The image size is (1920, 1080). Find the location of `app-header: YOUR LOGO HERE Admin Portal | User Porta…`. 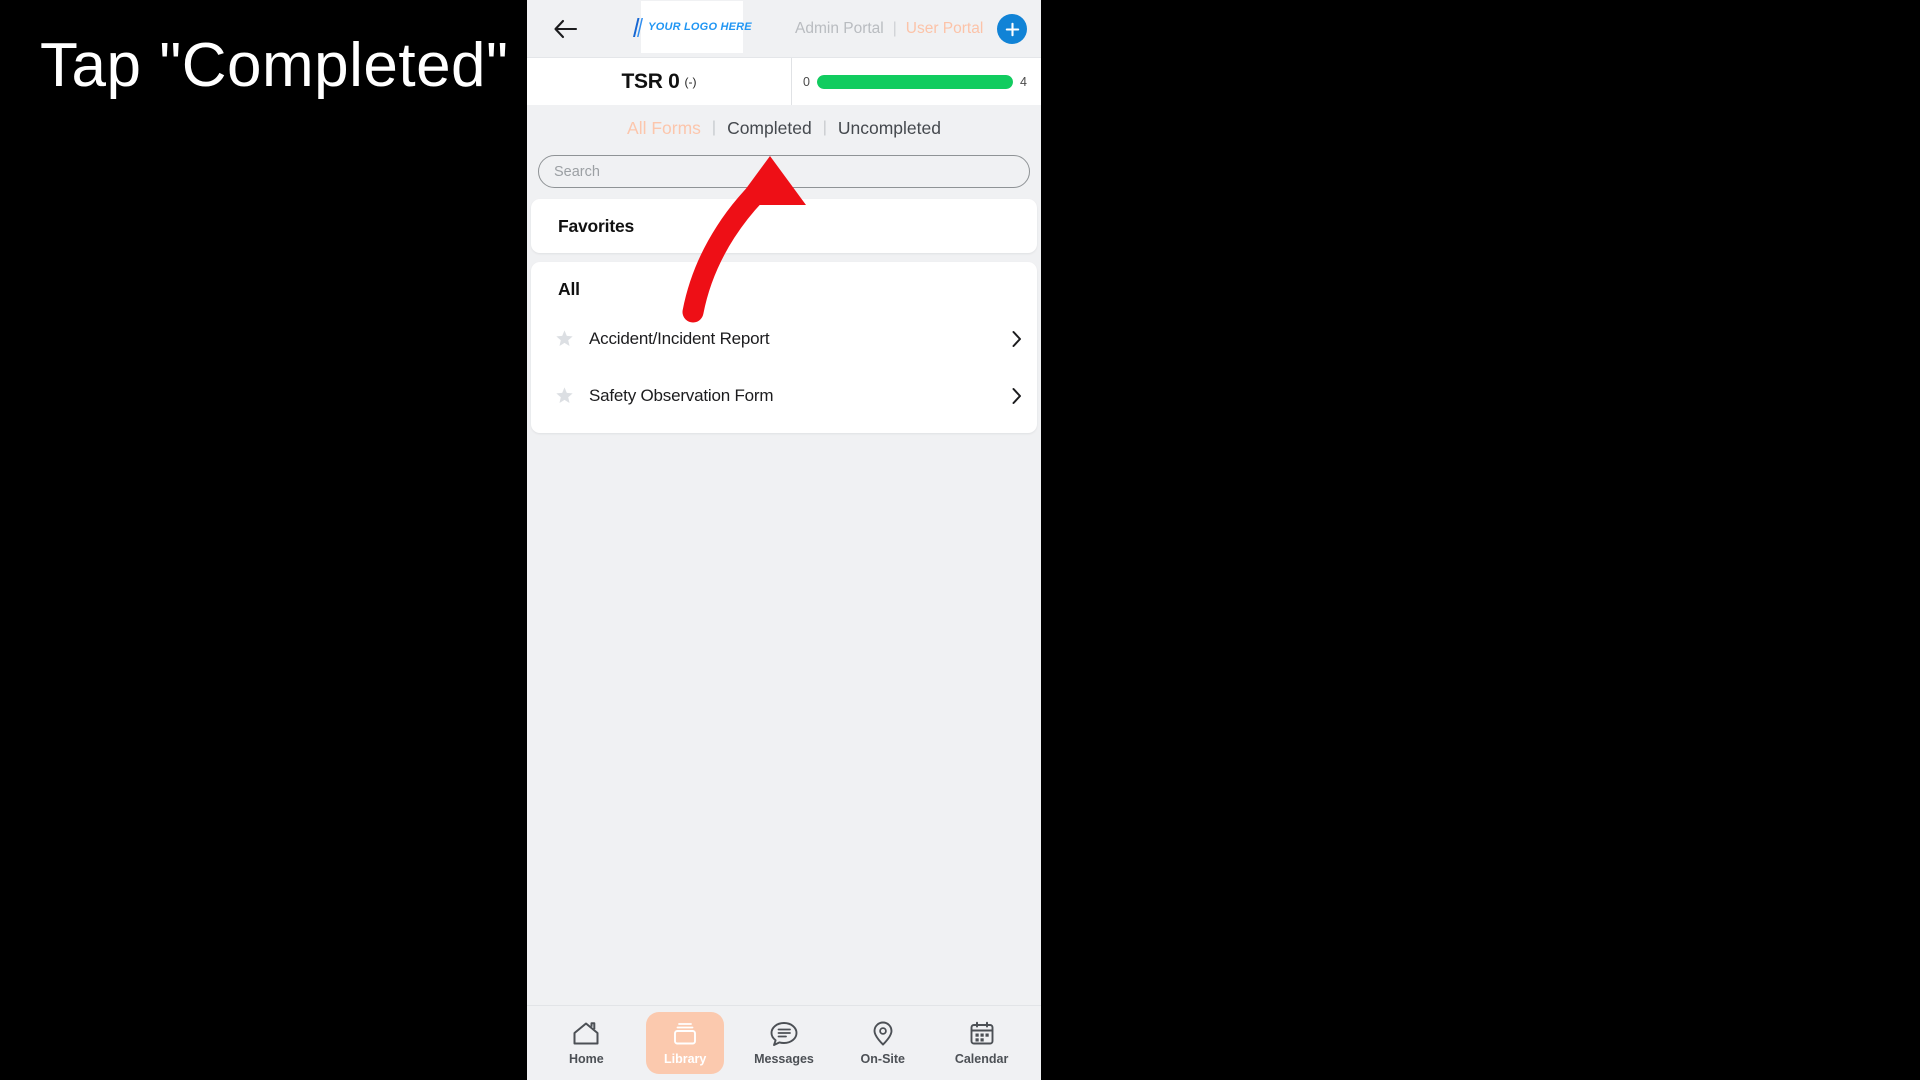

app-header: YOUR LOGO HERE Admin Portal | User Porta… is located at coordinates (784, 28).